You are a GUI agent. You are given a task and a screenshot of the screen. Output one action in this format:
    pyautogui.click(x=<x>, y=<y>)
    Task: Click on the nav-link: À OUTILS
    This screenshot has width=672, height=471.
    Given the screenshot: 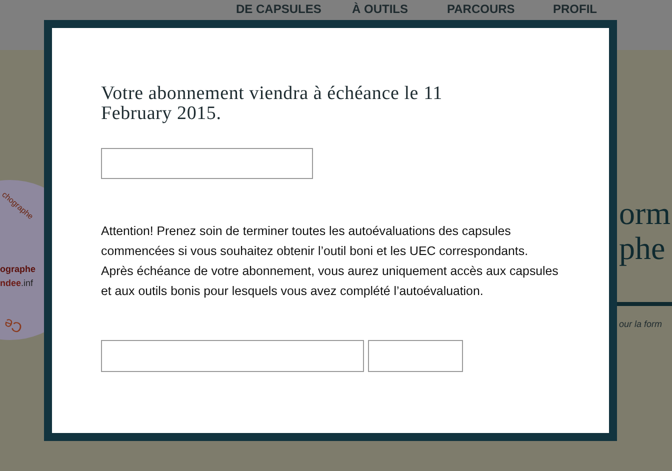 What is the action you would take?
    pyautogui.click(x=380, y=9)
    